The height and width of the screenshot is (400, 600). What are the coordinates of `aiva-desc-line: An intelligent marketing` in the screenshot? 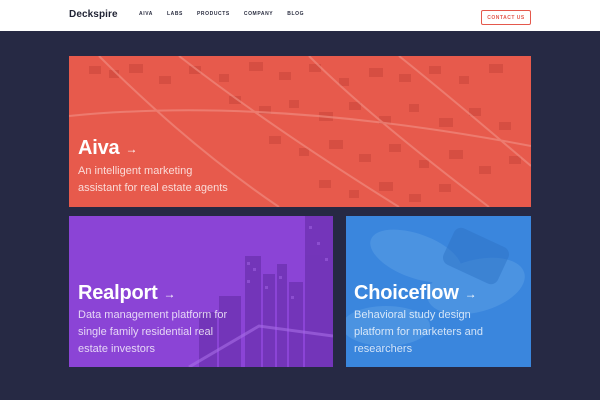 It's located at (135, 171).